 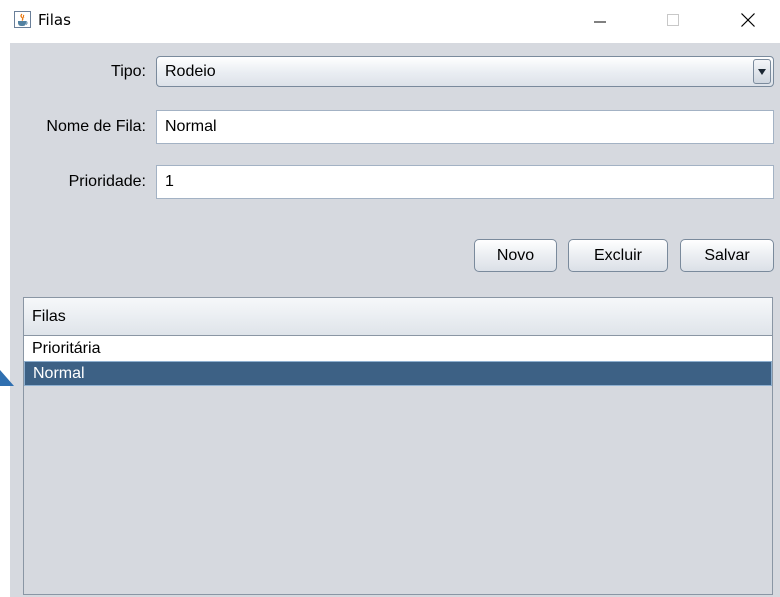 I want to click on close-icon, so click(x=748, y=20).